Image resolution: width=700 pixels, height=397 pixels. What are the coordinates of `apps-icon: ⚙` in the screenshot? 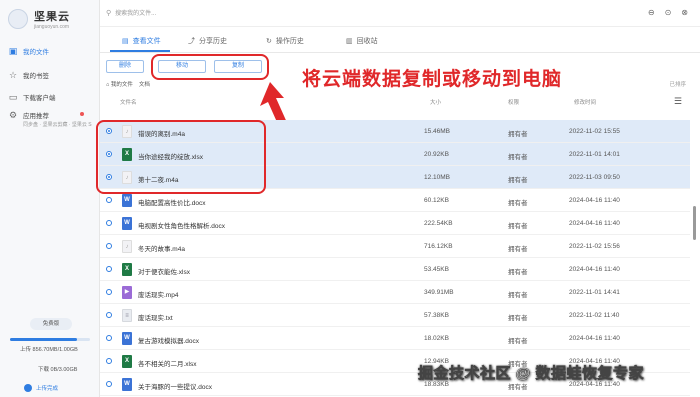 It's located at (13, 115).